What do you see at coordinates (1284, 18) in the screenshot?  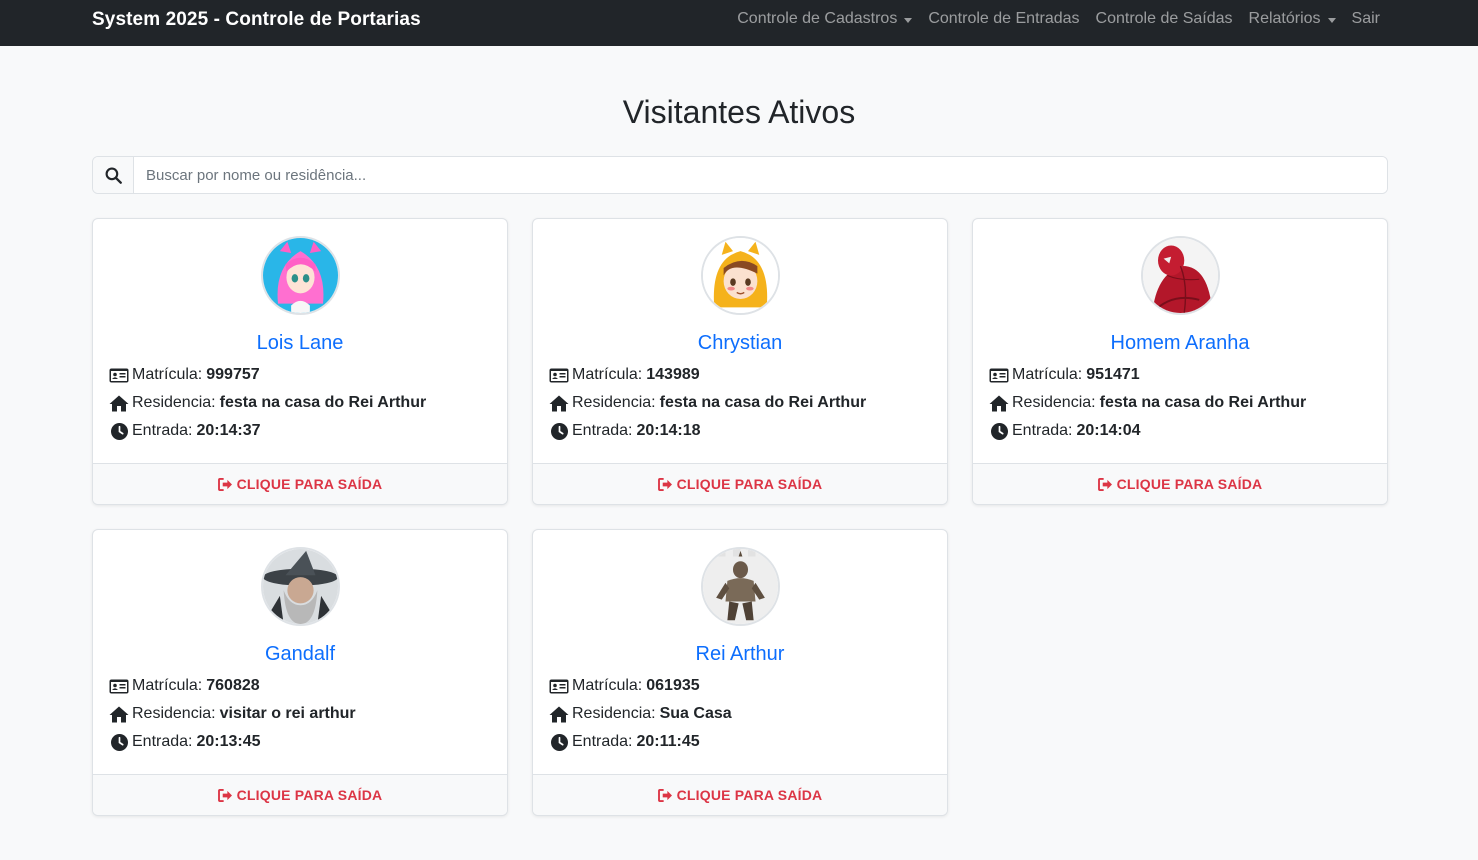 I see `nav-link-label: Relatórios` at bounding box center [1284, 18].